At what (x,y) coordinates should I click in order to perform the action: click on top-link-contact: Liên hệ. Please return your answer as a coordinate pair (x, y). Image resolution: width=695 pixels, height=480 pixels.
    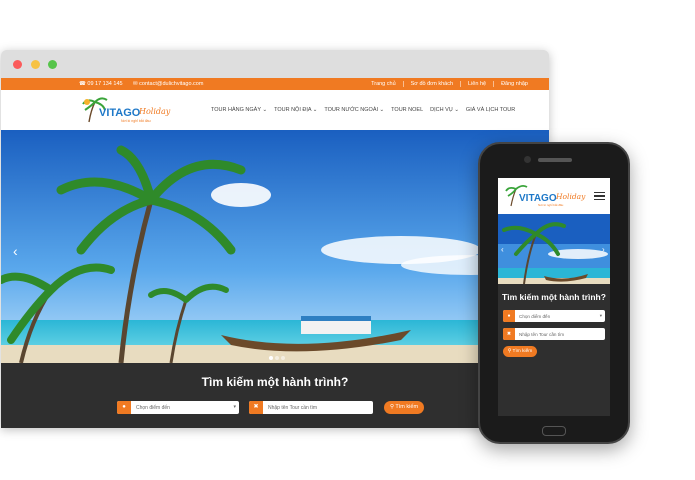
    Looking at the image, I should click on (476, 84).